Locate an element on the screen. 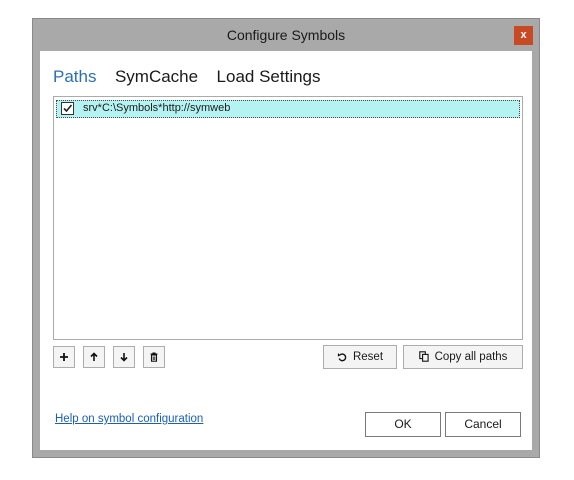 The image size is (574, 480). window-title: Configure Symbols is located at coordinates (286, 35).